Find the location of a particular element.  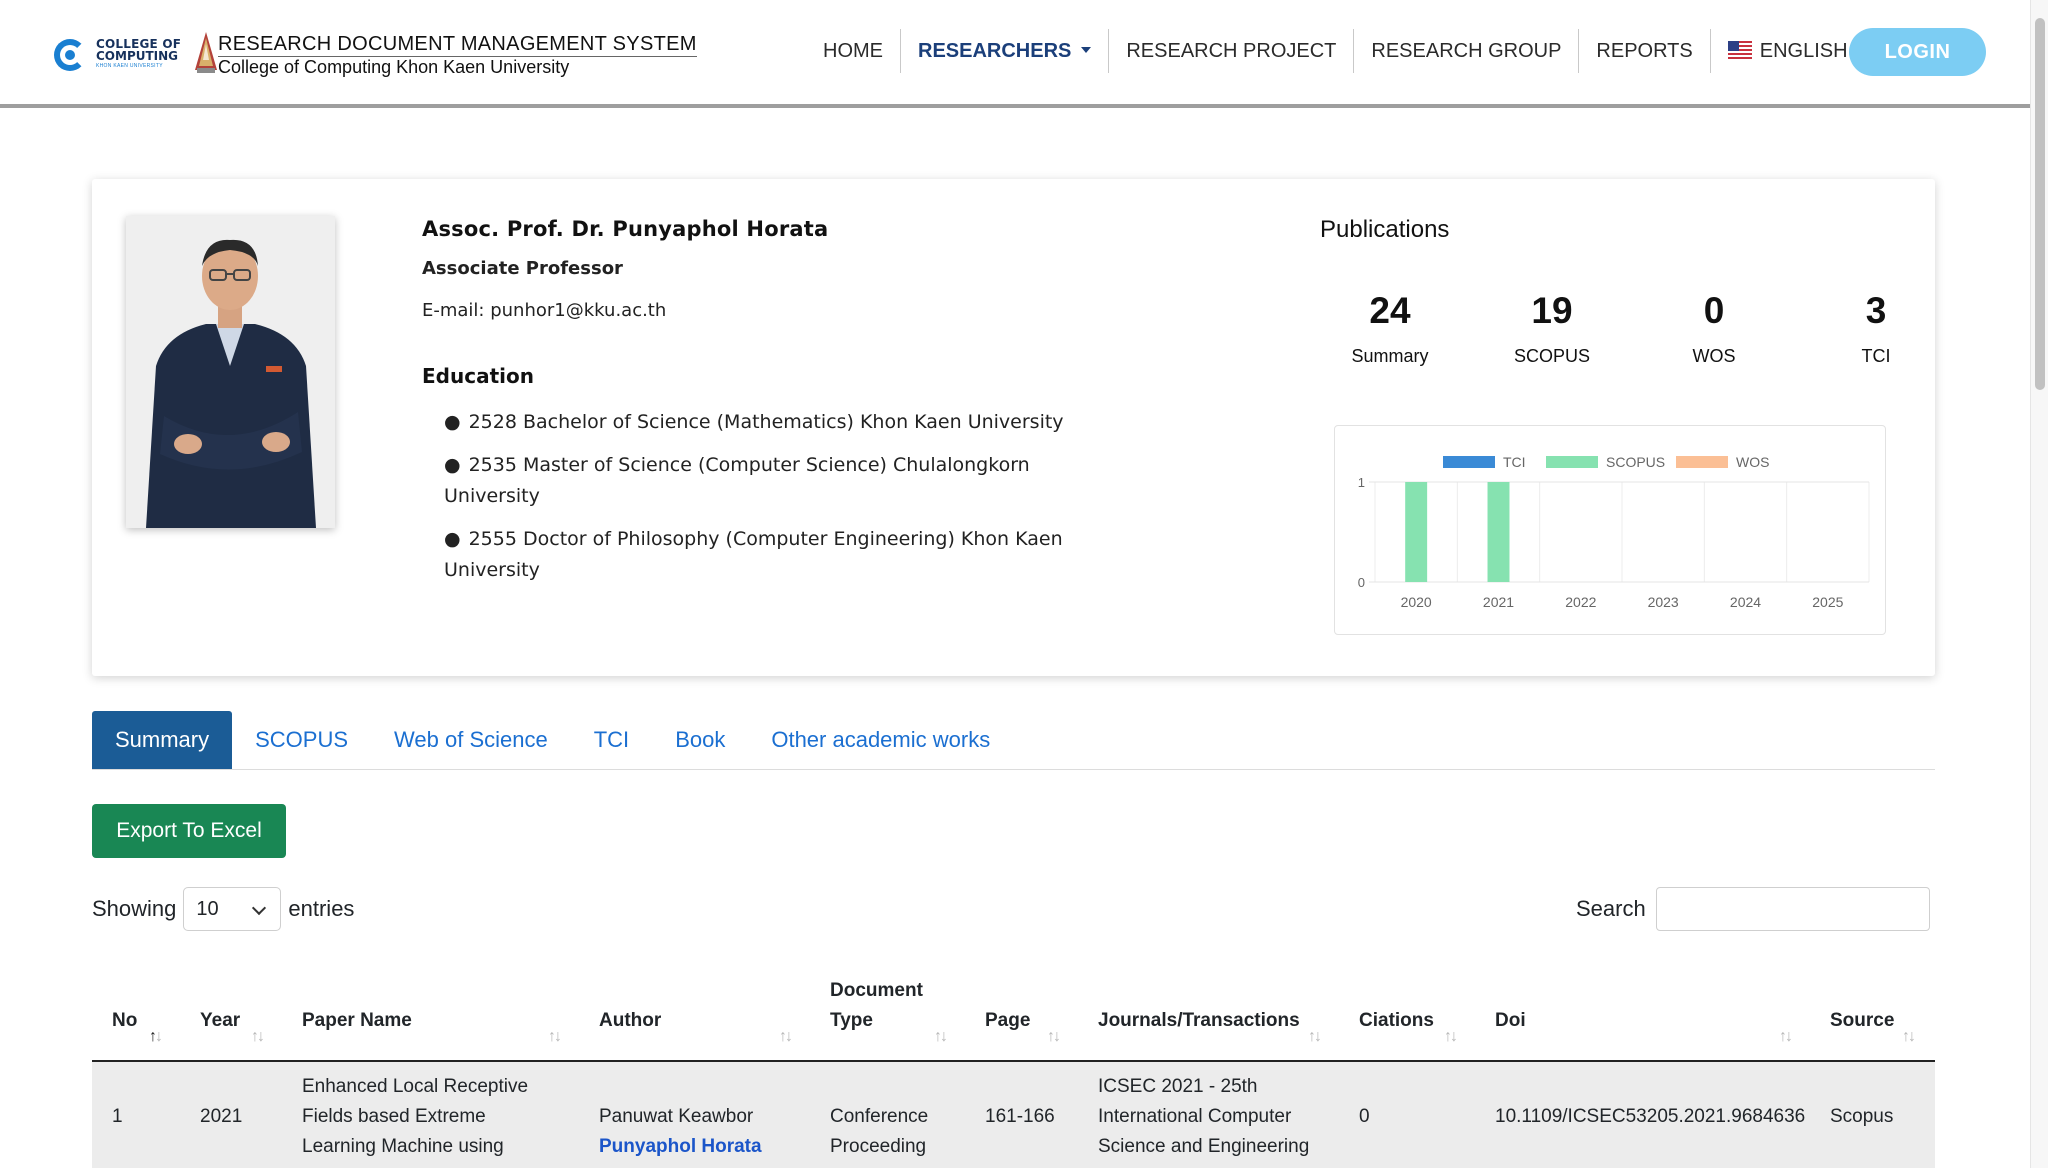

column-header-document: Document is located at coordinates (876, 990).